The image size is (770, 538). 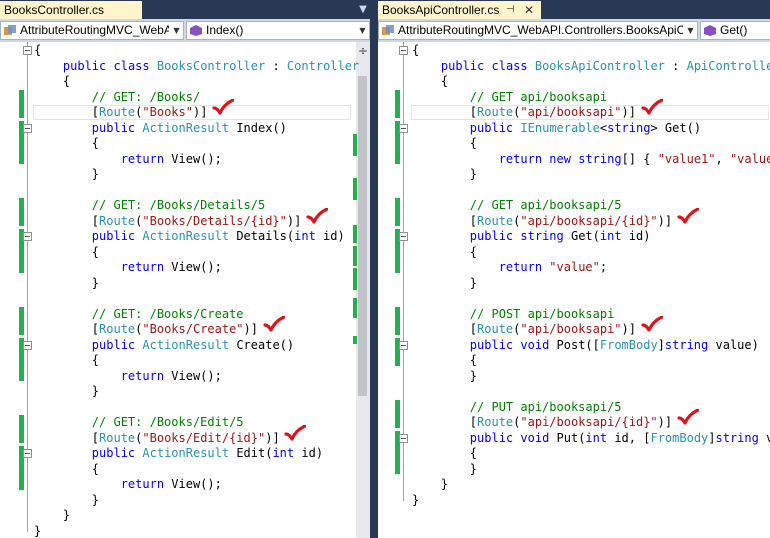 I want to click on code-token: value), so click(x=768, y=437).